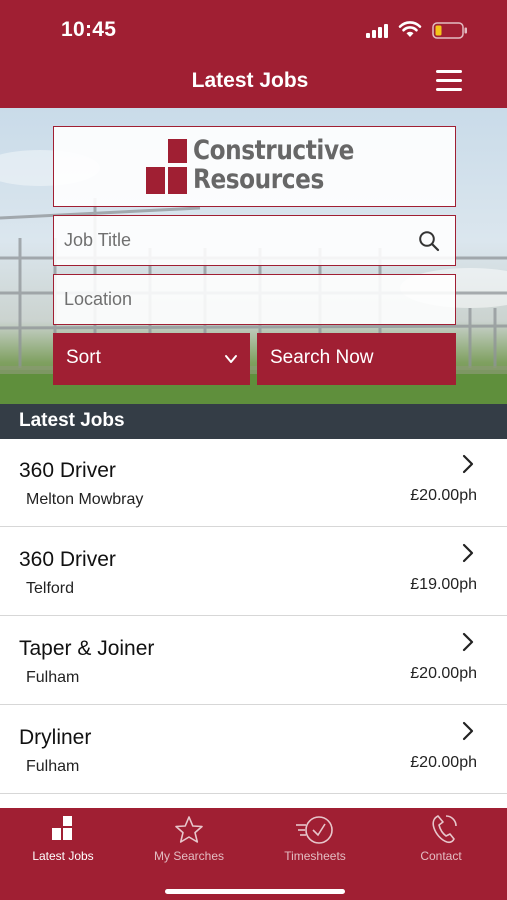  Describe the element at coordinates (151, 359) in the screenshot. I see `sort-dropdown: Sort` at that location.